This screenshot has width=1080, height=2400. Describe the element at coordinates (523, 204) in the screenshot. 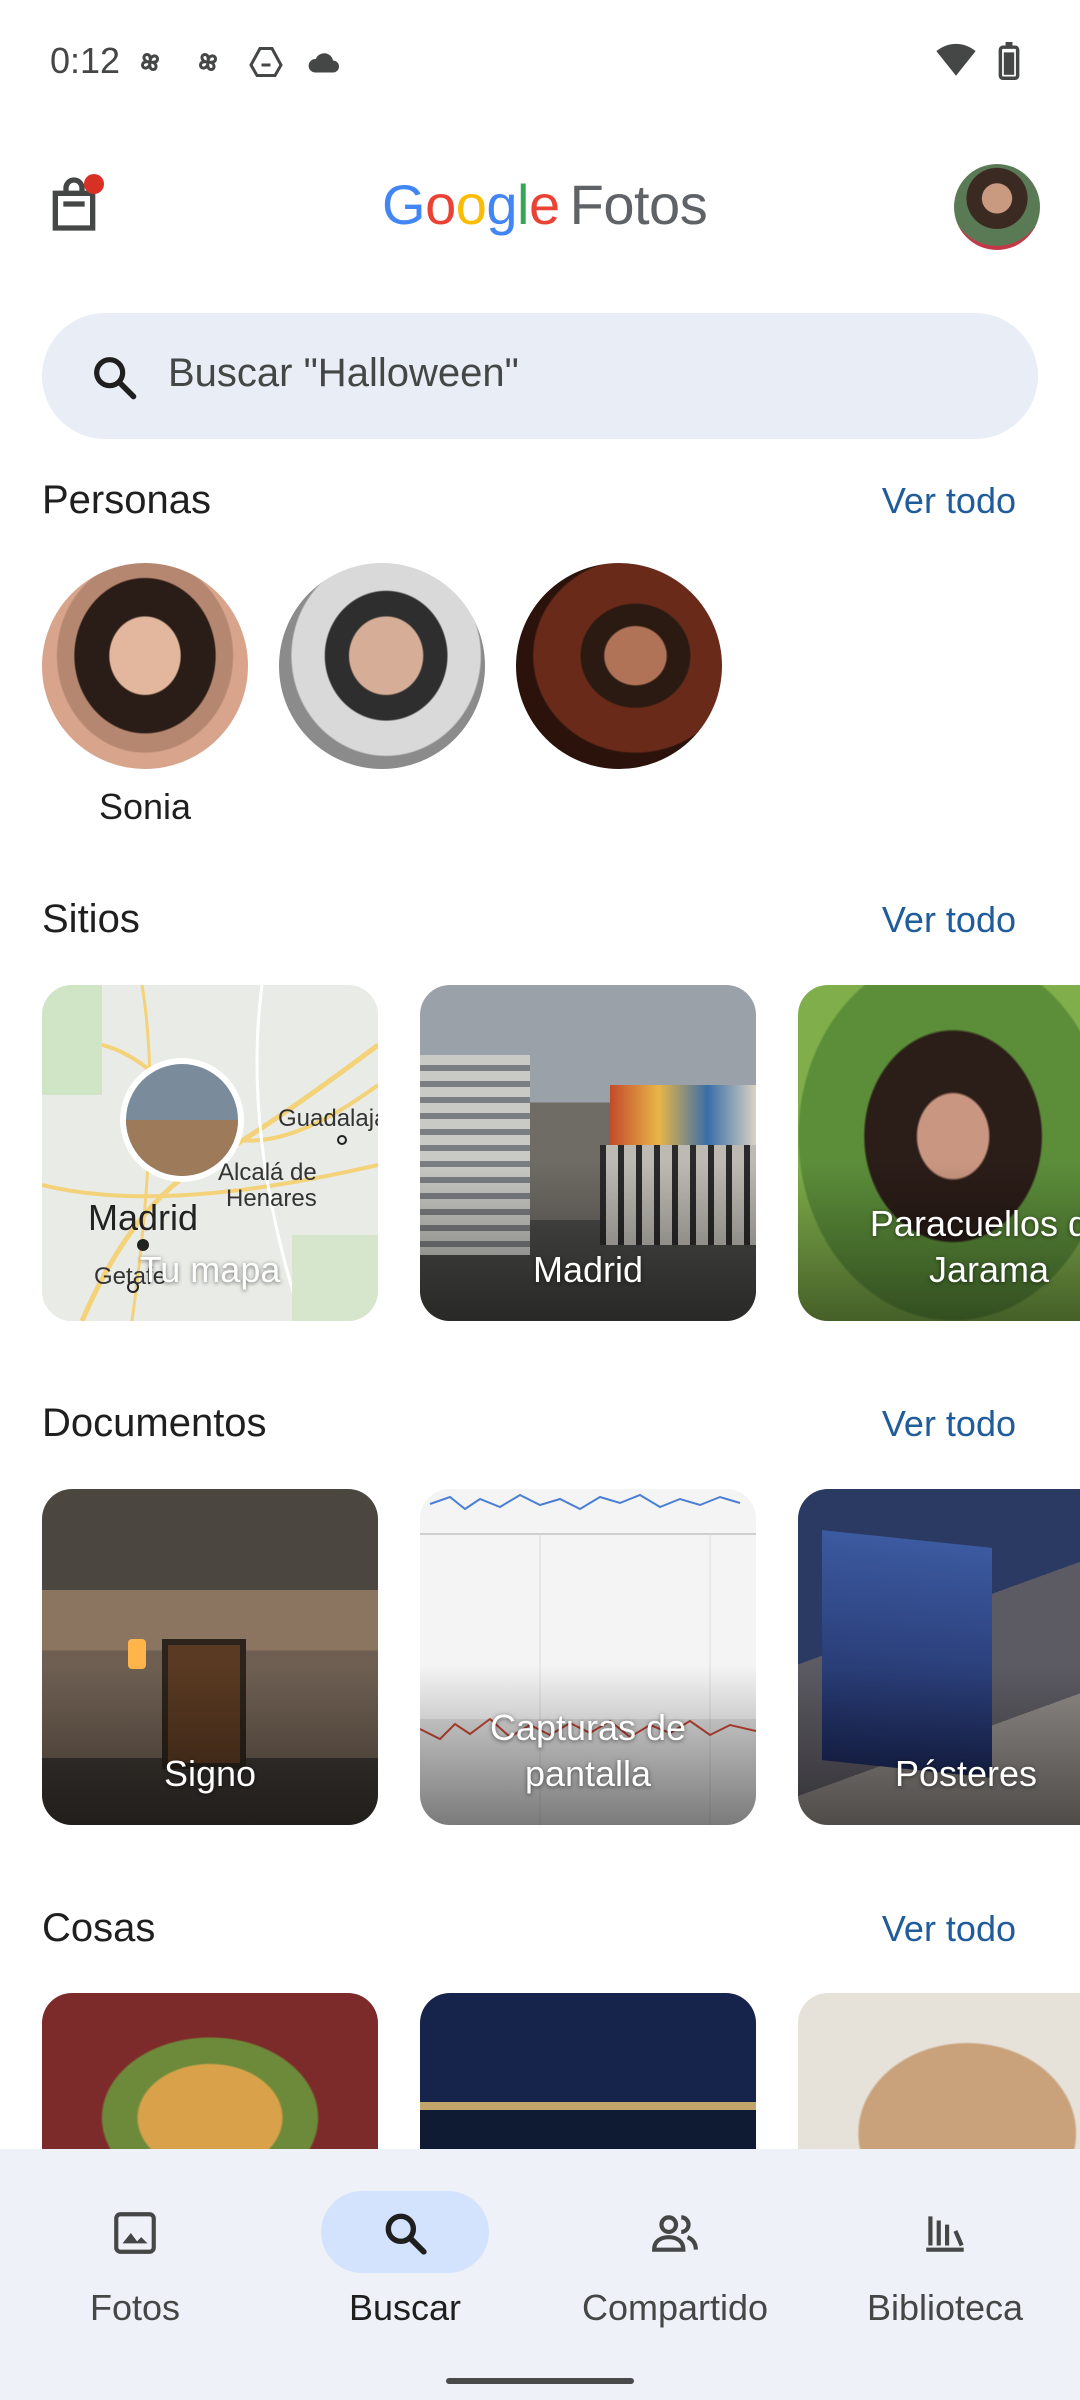

I see `logo-letter-l: l` at that location.